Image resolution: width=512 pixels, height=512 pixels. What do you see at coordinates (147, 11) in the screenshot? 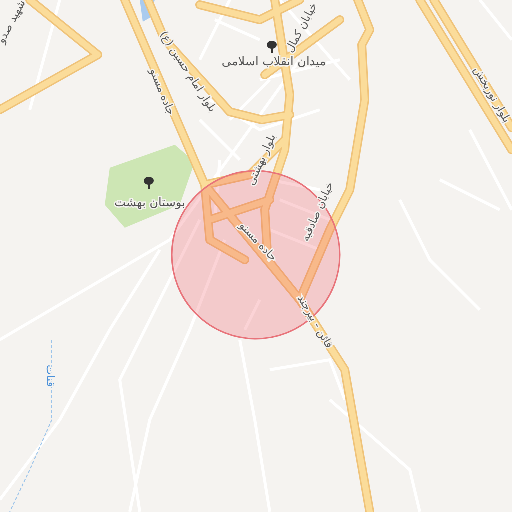
I see `water-area` at bounding box center [147, 11].